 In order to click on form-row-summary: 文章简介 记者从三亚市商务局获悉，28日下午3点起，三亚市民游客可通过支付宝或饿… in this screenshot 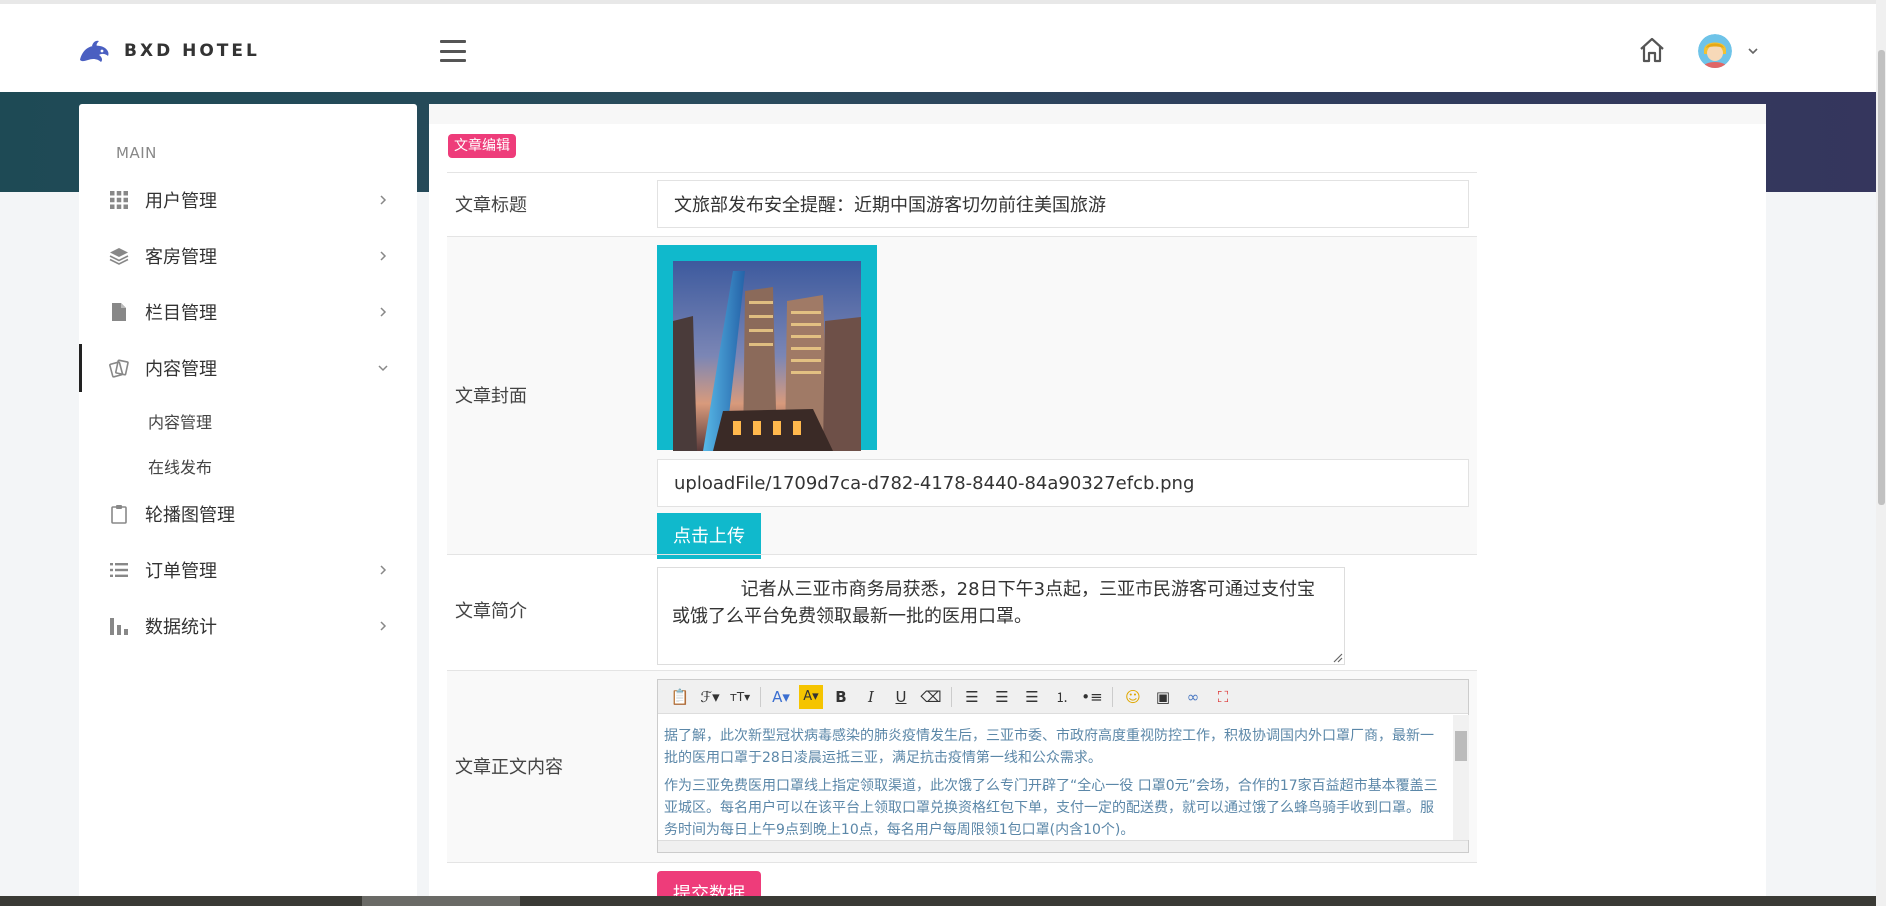, I will do `click(962, 612)`.